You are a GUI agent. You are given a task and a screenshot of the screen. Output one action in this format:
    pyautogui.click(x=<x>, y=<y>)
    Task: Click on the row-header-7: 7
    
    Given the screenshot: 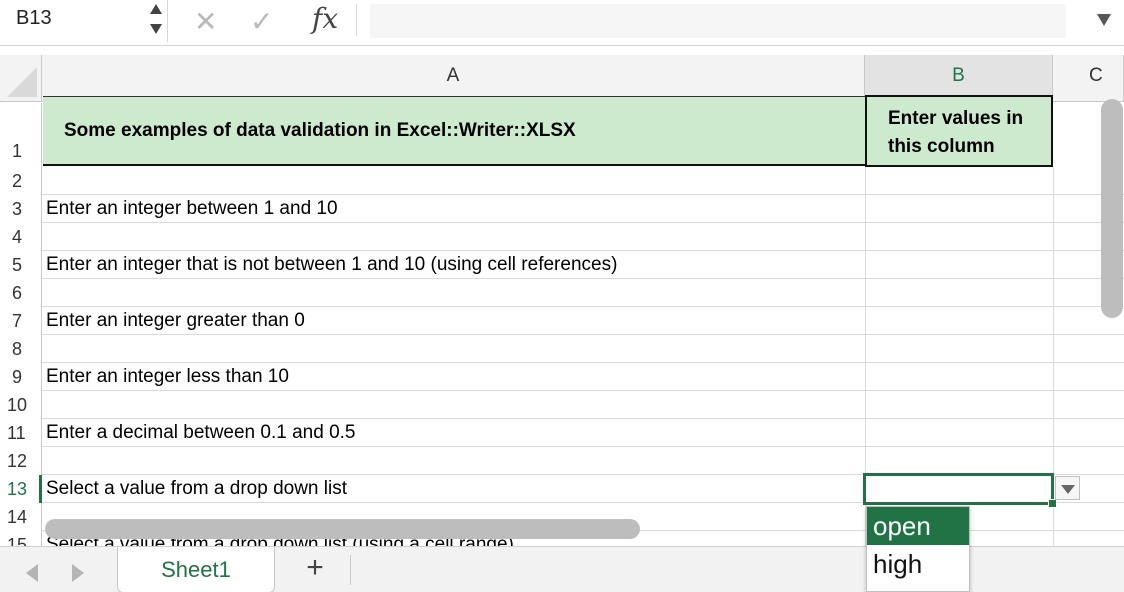 What is the action you would take?
    pyautogui.click(x=21, y=321)
    